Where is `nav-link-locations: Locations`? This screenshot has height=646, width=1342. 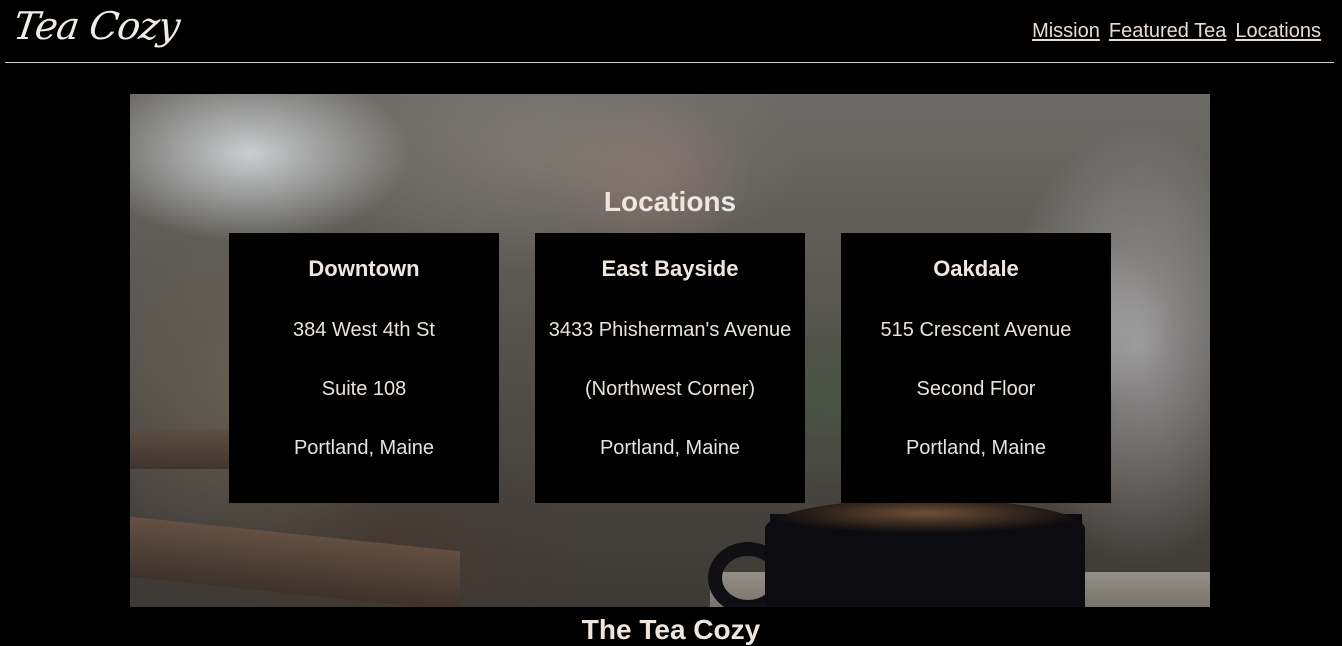
nav-link-locations: Locations is located at coordinates (1278, 31).